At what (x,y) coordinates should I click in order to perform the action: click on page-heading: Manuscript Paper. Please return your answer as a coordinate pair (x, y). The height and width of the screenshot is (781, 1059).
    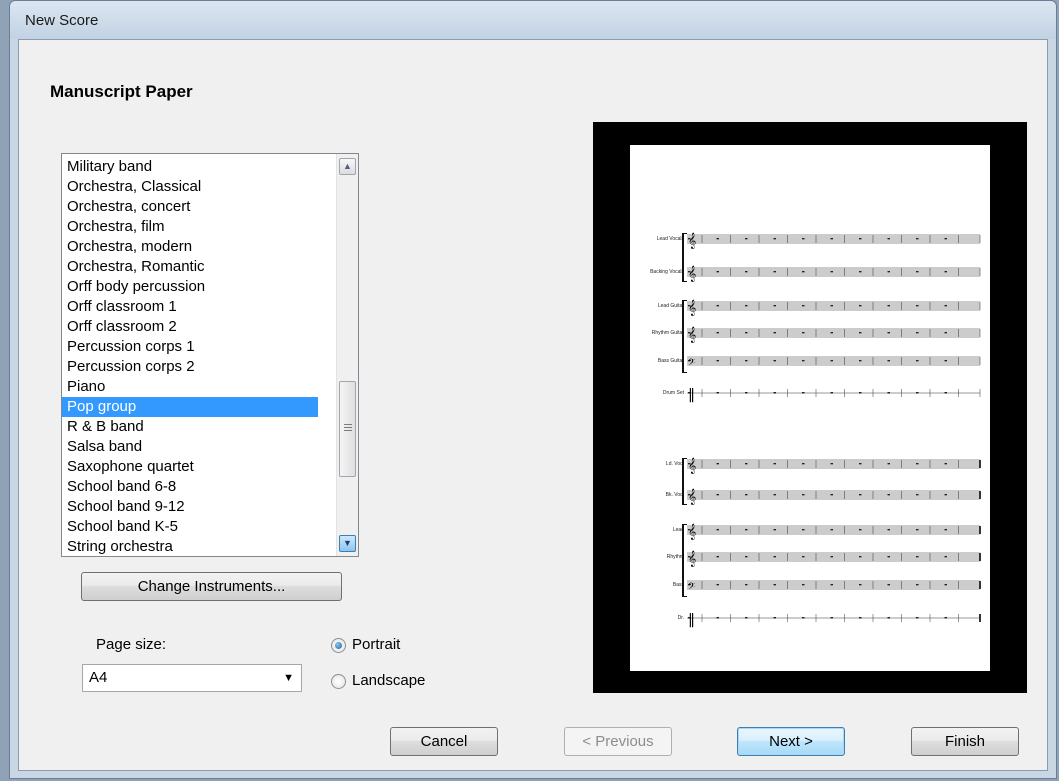
    Looking at the image, I should click on (121, 91).